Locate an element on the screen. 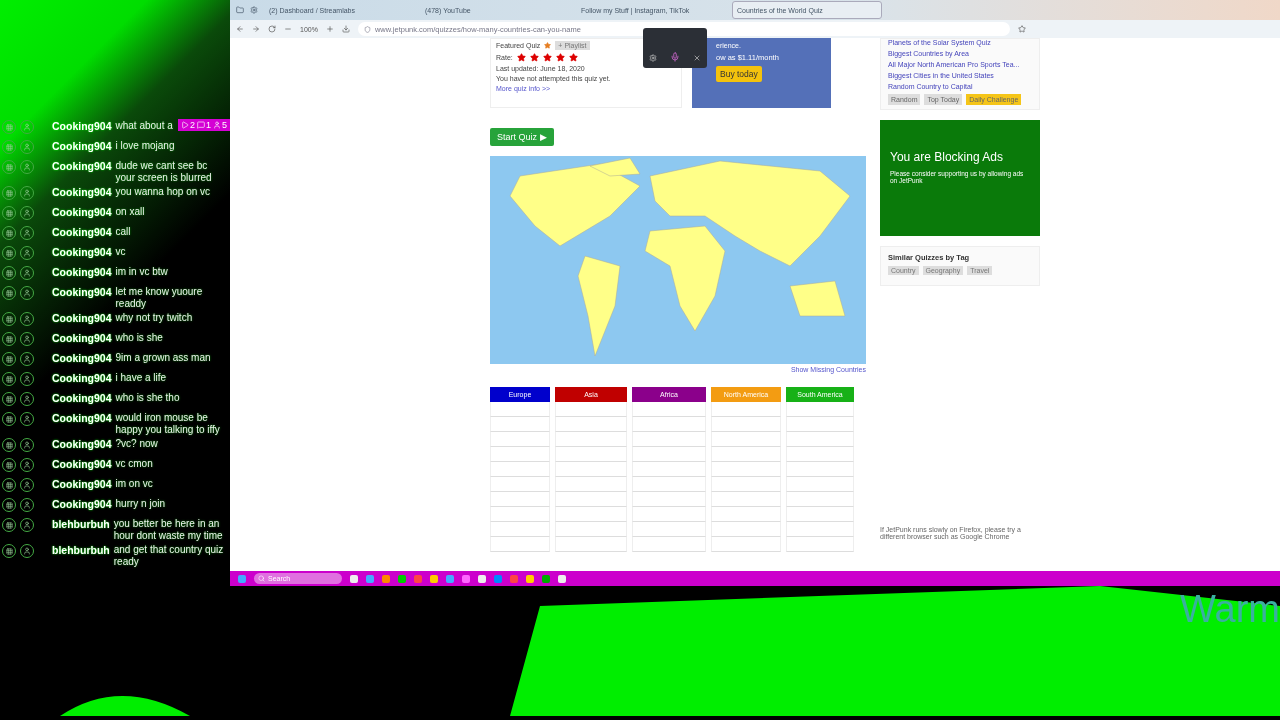  forward-icon is located at coordinates (256, 29).